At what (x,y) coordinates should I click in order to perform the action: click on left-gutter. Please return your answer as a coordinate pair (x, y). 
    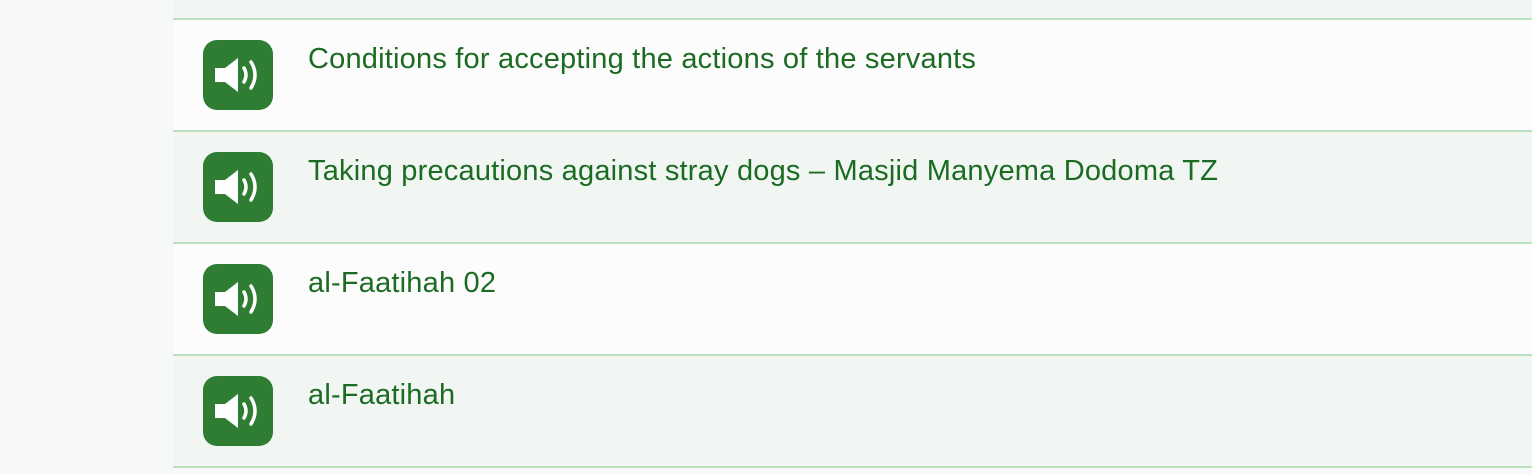
    Looking at the image, I should click on (86, 237).